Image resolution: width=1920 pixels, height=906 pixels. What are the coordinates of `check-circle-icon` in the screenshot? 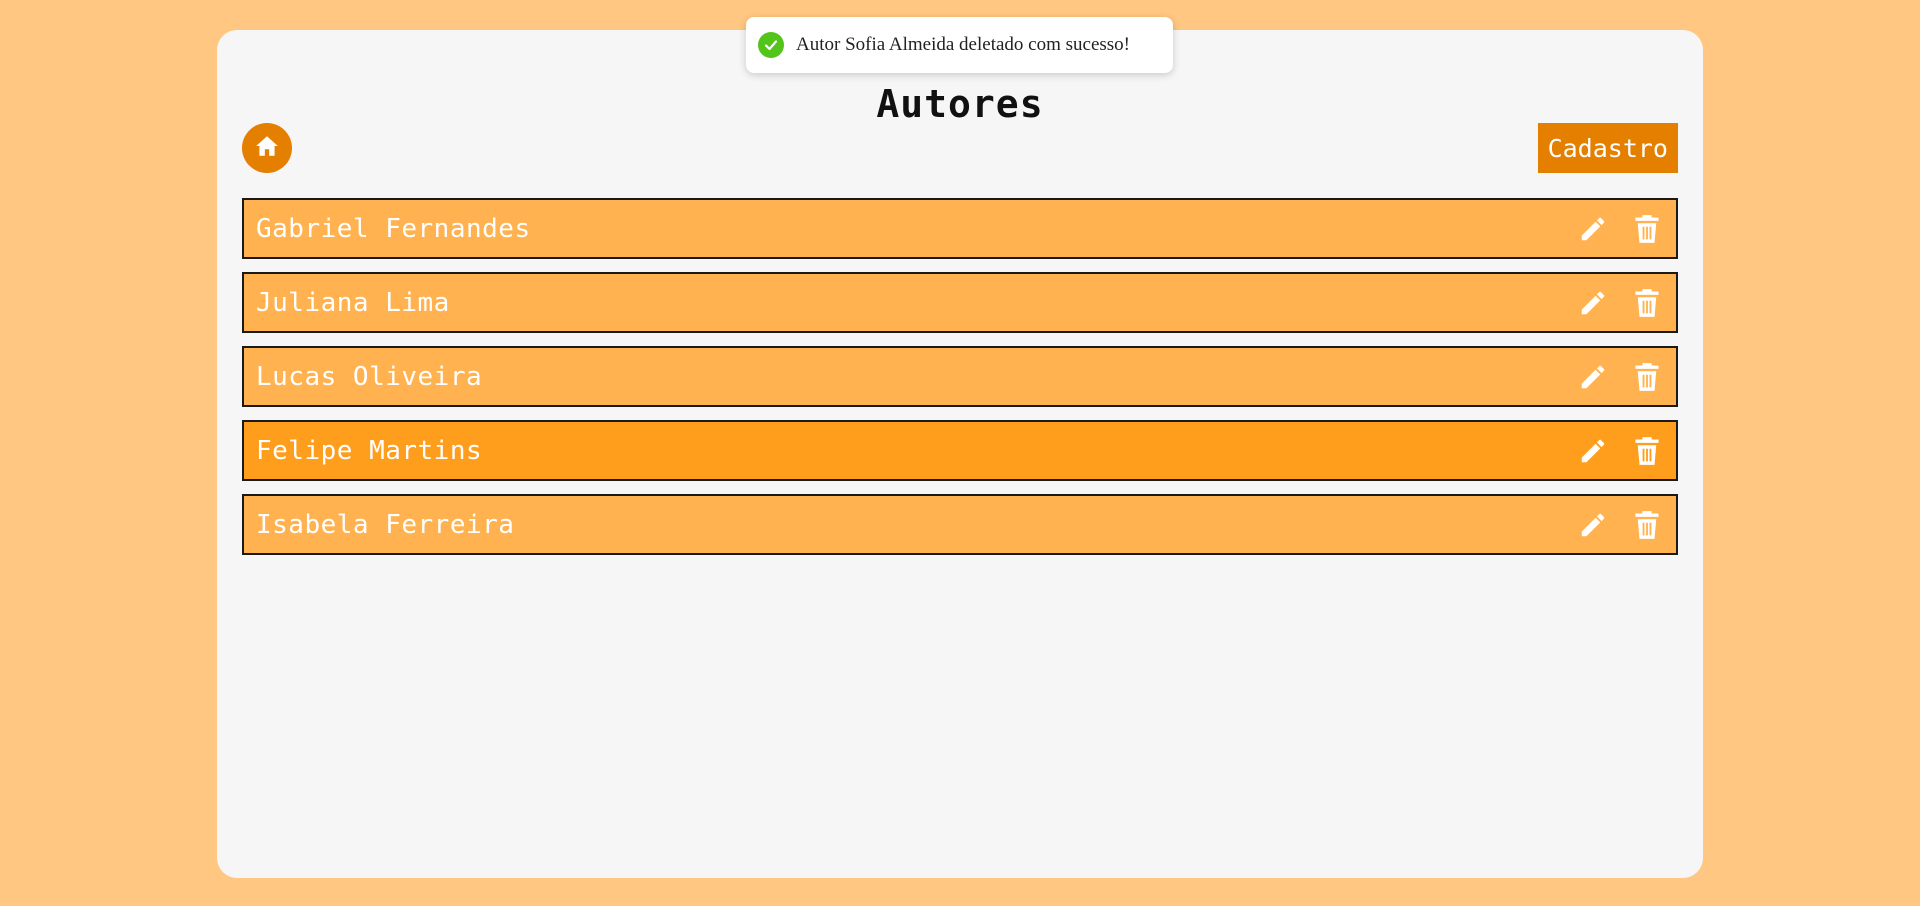 It's located at (771, 45).